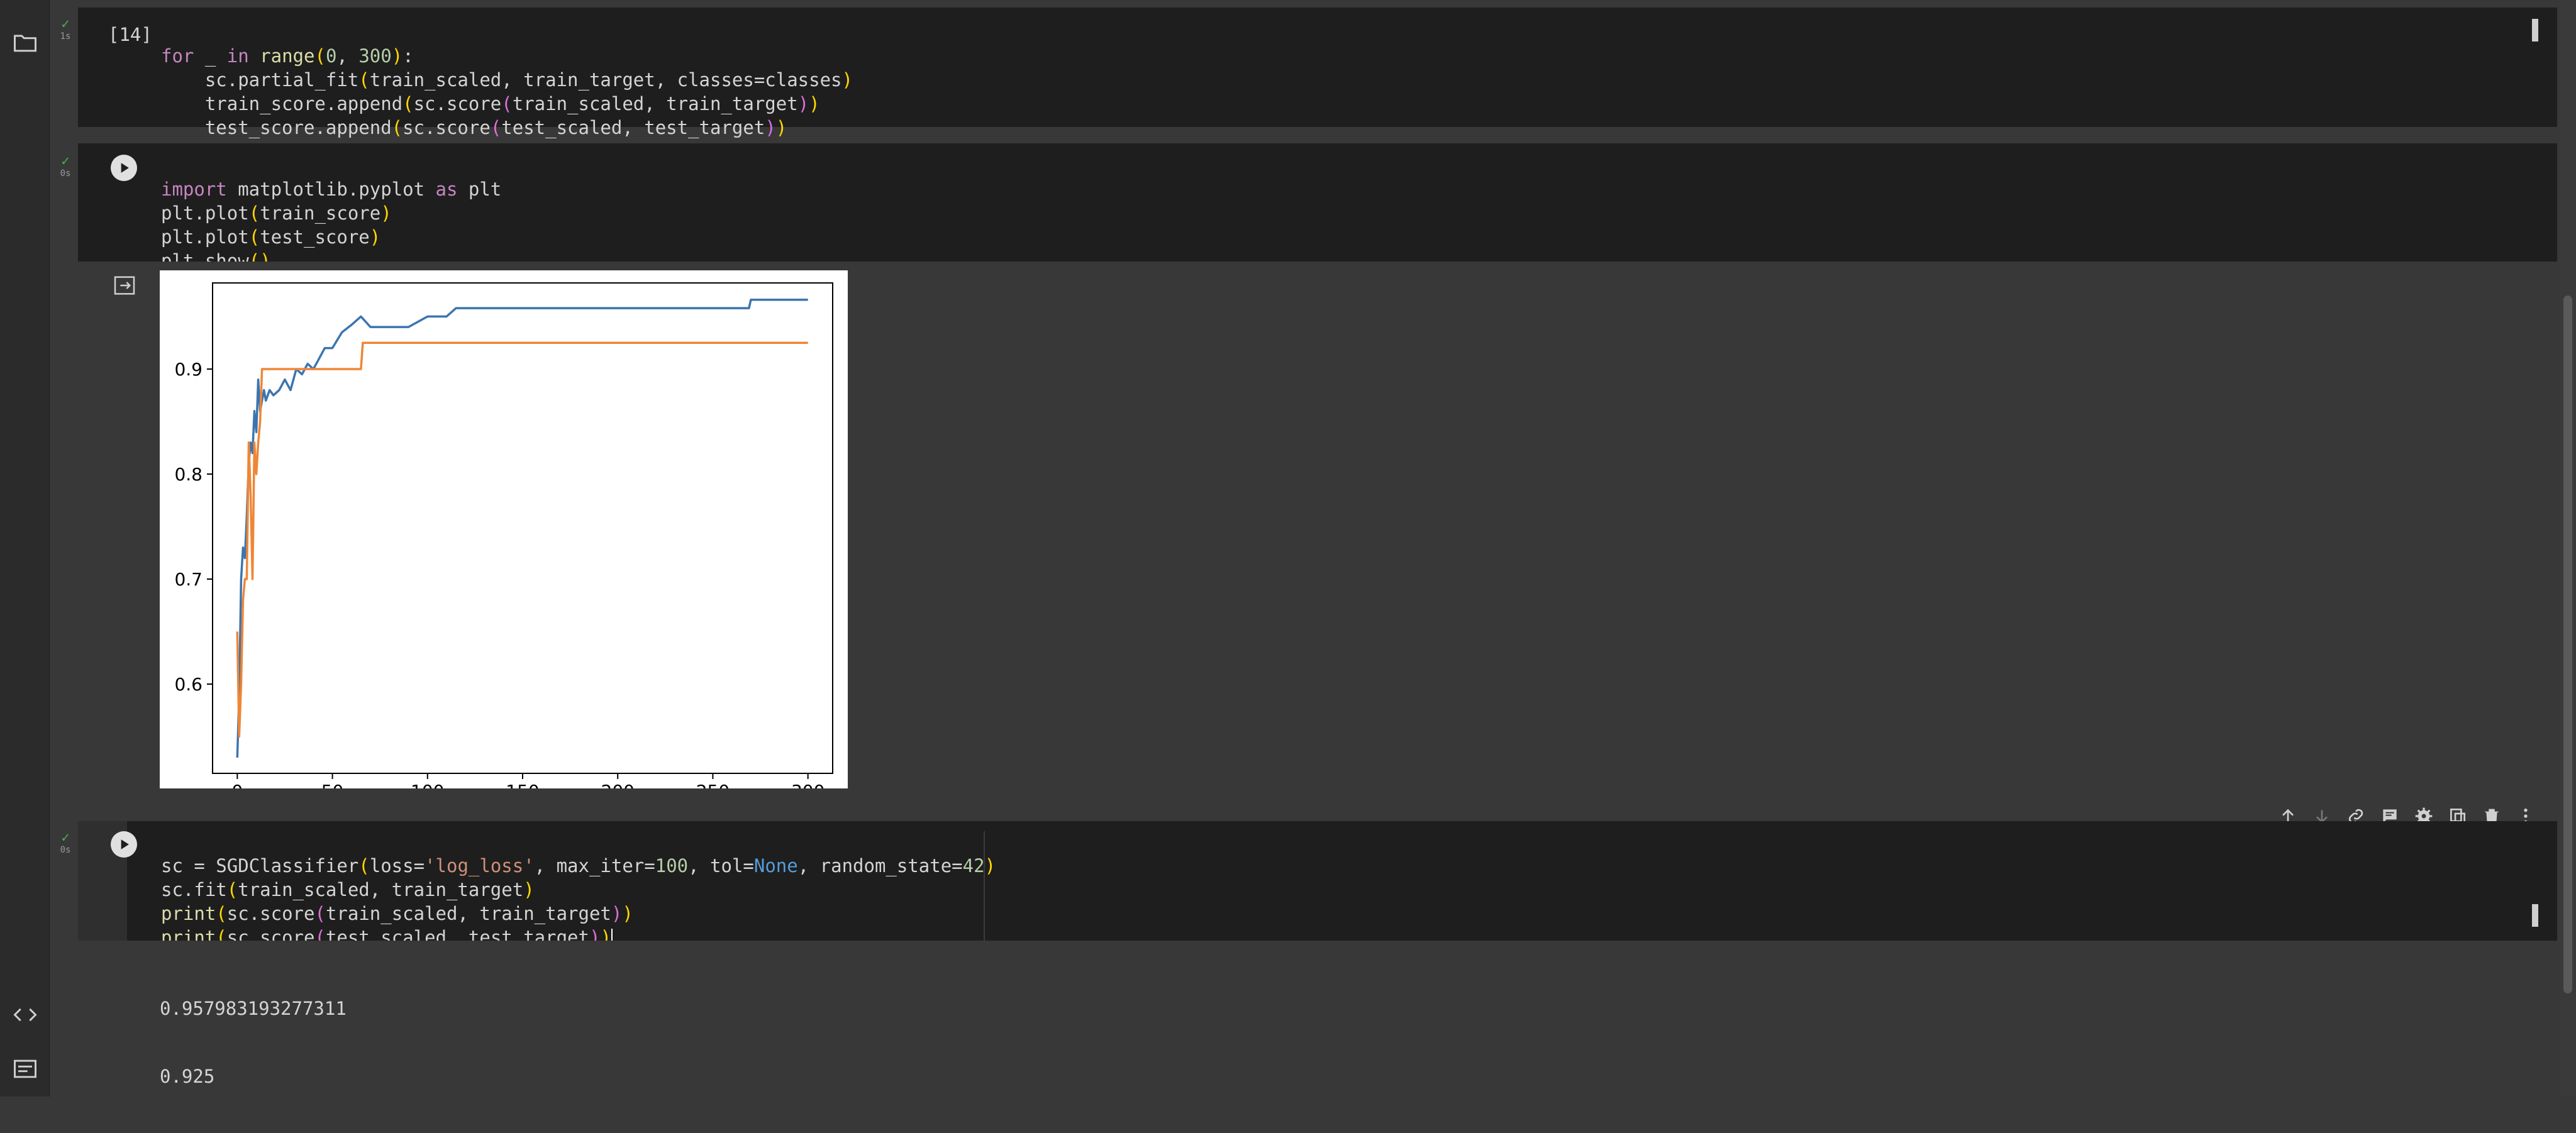  I want to click on ruler-line, so click(984, 887).